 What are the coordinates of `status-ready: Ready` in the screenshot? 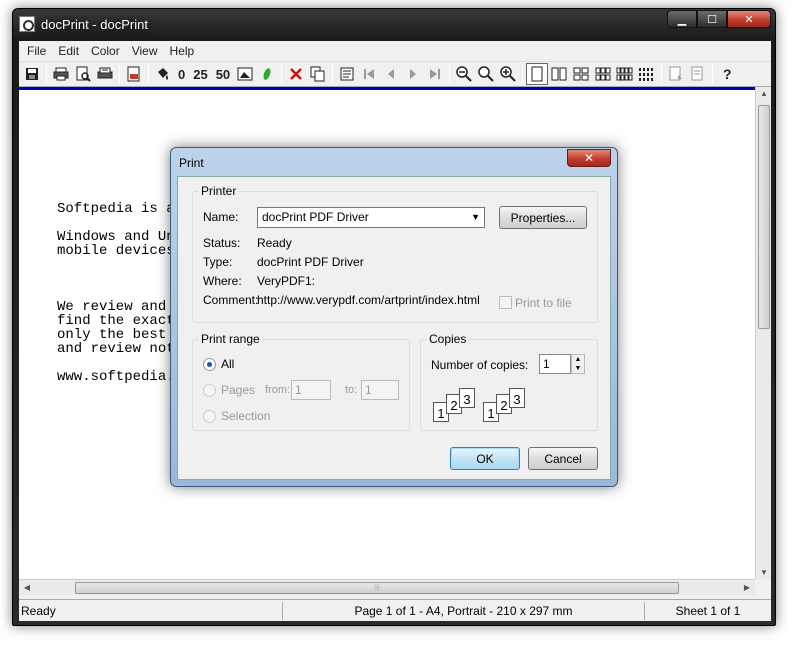 It's located at (151, 610).